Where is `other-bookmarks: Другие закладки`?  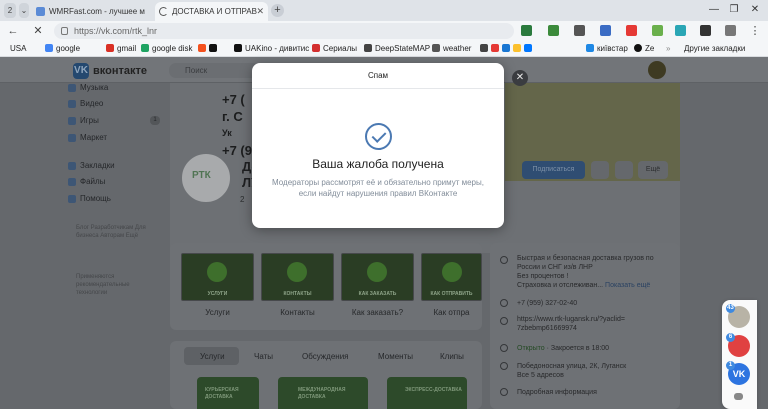 other-bookmarks: Другие закладки is located at coordinates (714, 49).